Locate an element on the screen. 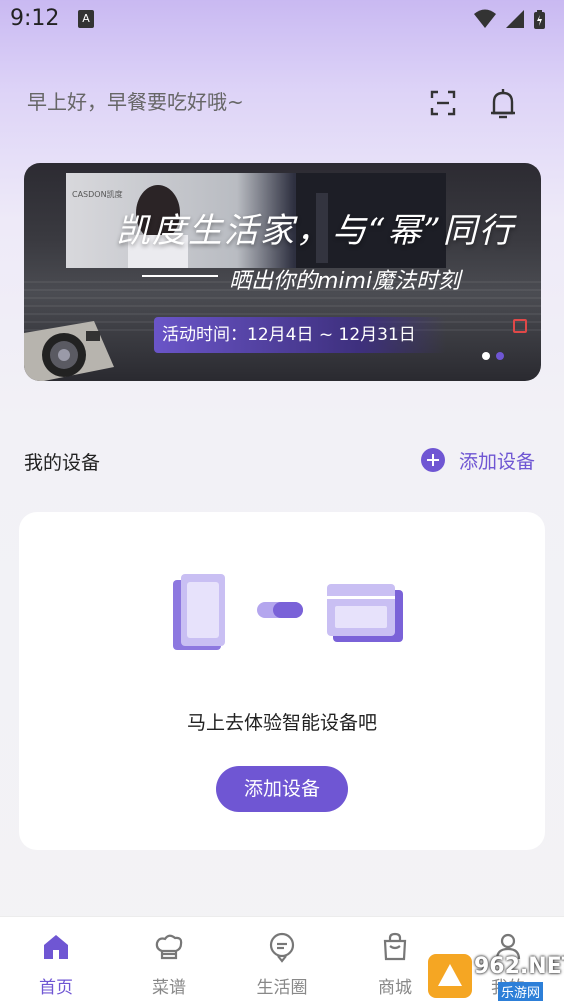 The width and height of the screenshot is (564, 1004). nav-item-mall: 商城 is located at coordinates (395, 964).